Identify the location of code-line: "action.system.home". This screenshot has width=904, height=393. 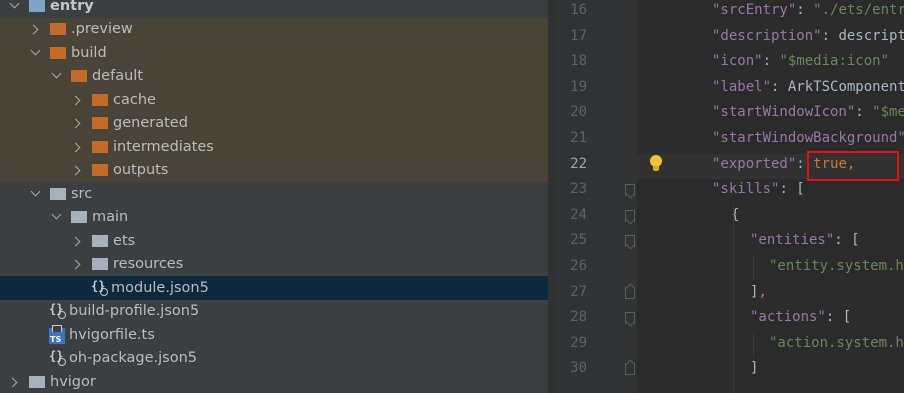
(836, 344).